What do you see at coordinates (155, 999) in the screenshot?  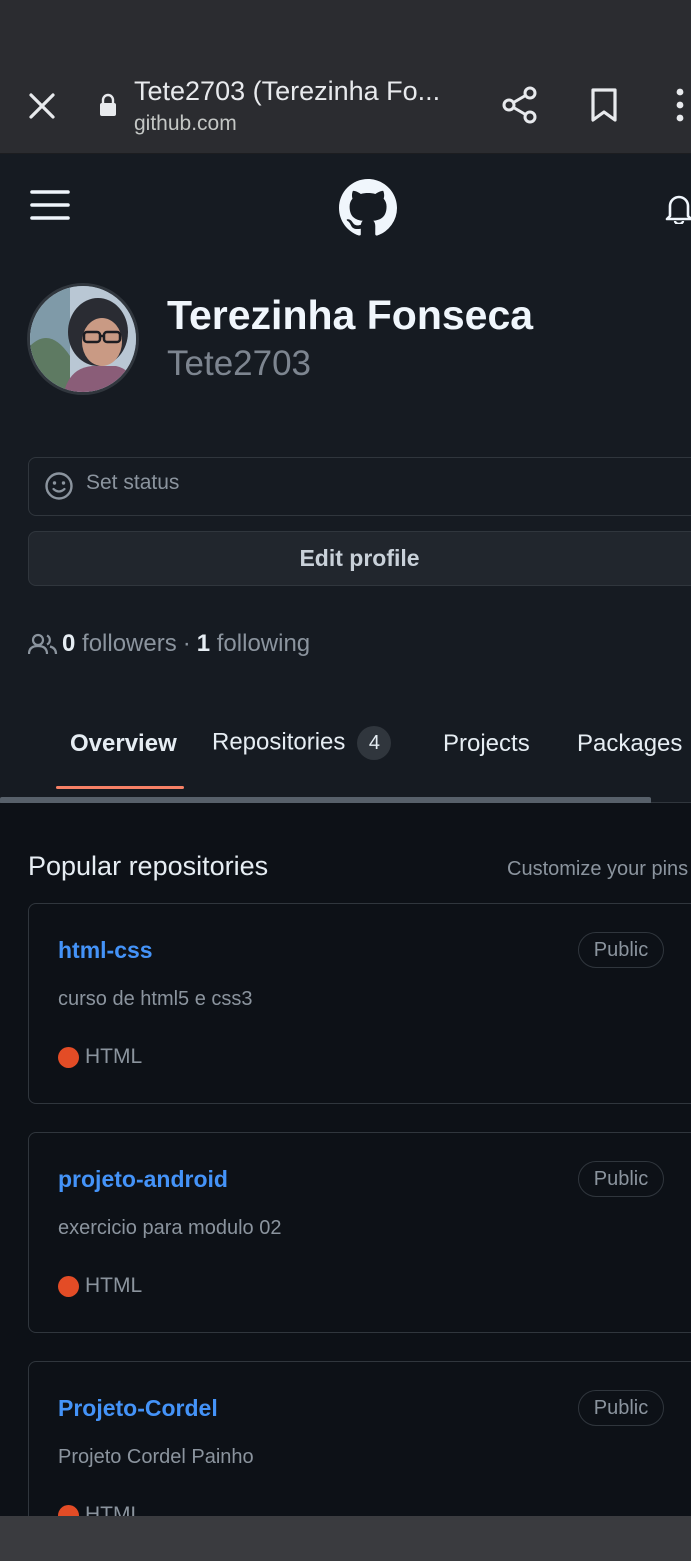 I see `repo-description: curso de html5 e css3` at bounding box center [155, 999].